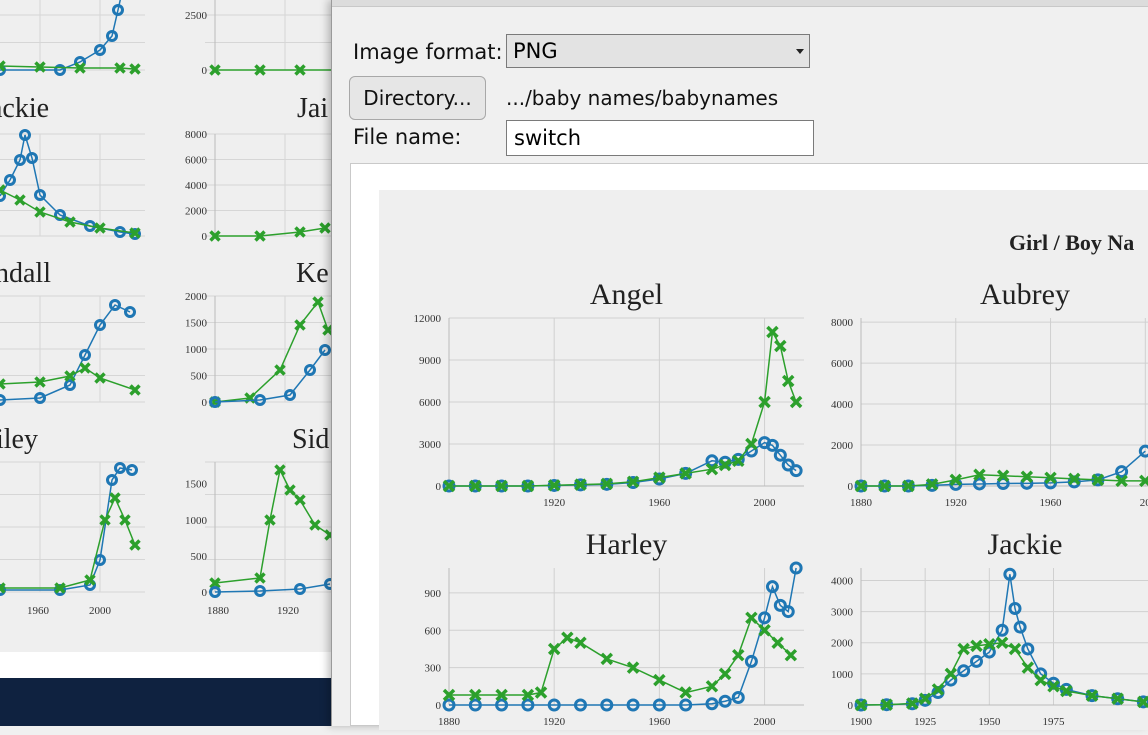  Describe the element at coordinates (1072, 242) in the screenshot. I see `preview-title: Girl / Boy Na` at that location.